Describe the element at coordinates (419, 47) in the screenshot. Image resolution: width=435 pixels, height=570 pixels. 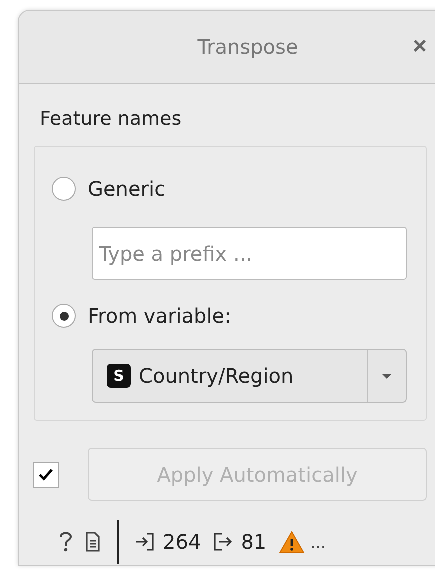
I see `close-button: ×` at that location.